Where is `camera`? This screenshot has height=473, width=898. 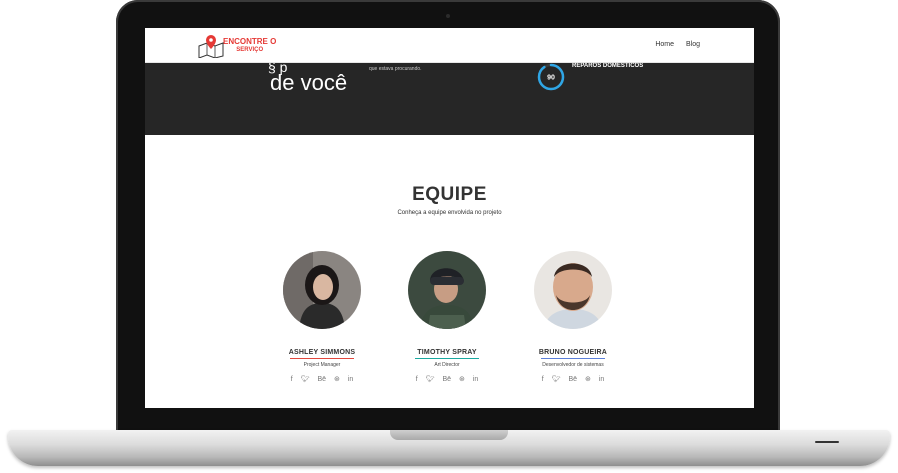
camera is located at coordinates (448, 16).